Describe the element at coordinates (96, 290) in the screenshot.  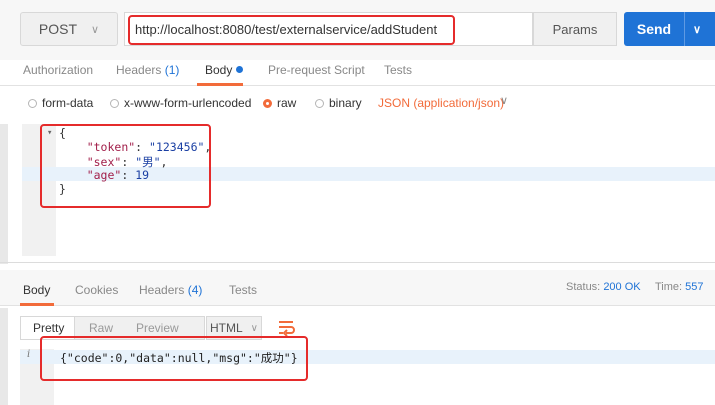
I see `response-tab-cookies: Cookies` at that location.